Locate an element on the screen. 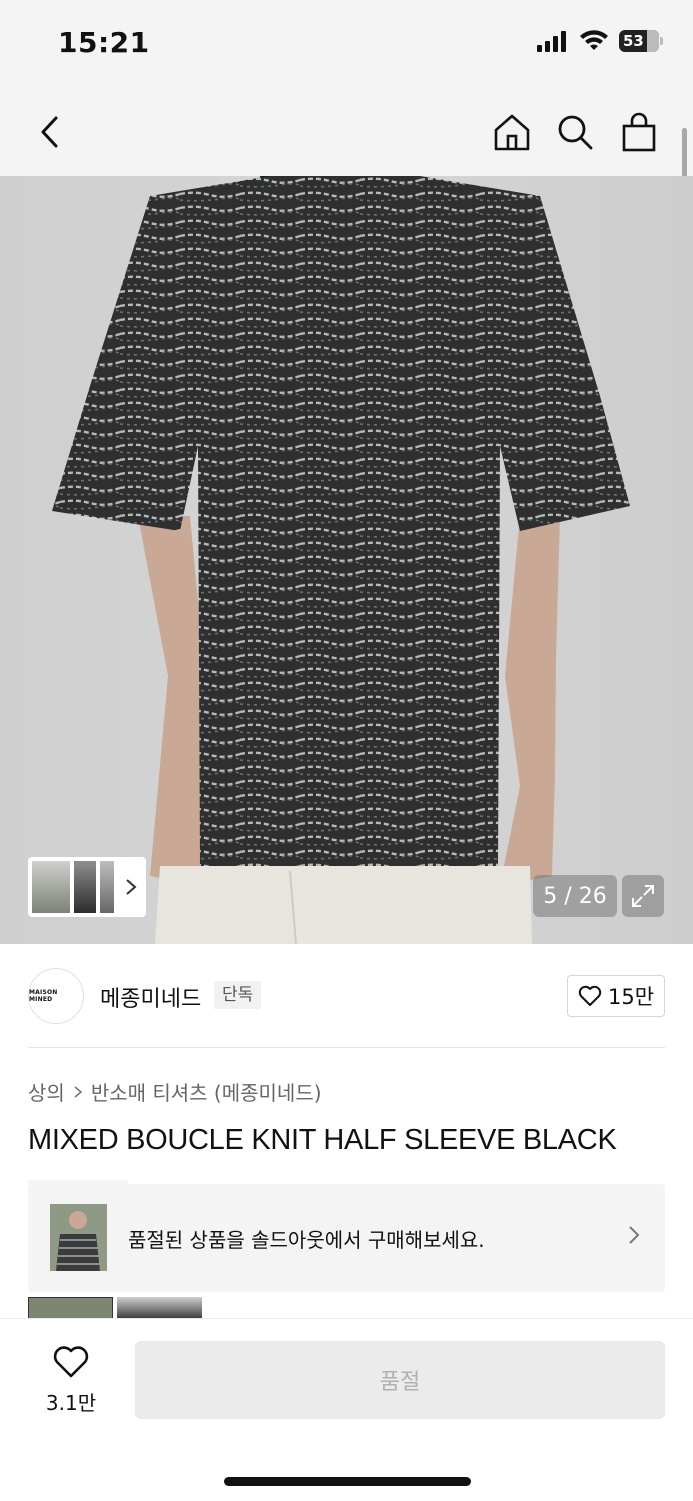 The height and width of the screenshot is (1501, 693). breadcrumb-subcategory: 반소매 티셔츠 (메종미네드) is located at coordinates (206, 1091).